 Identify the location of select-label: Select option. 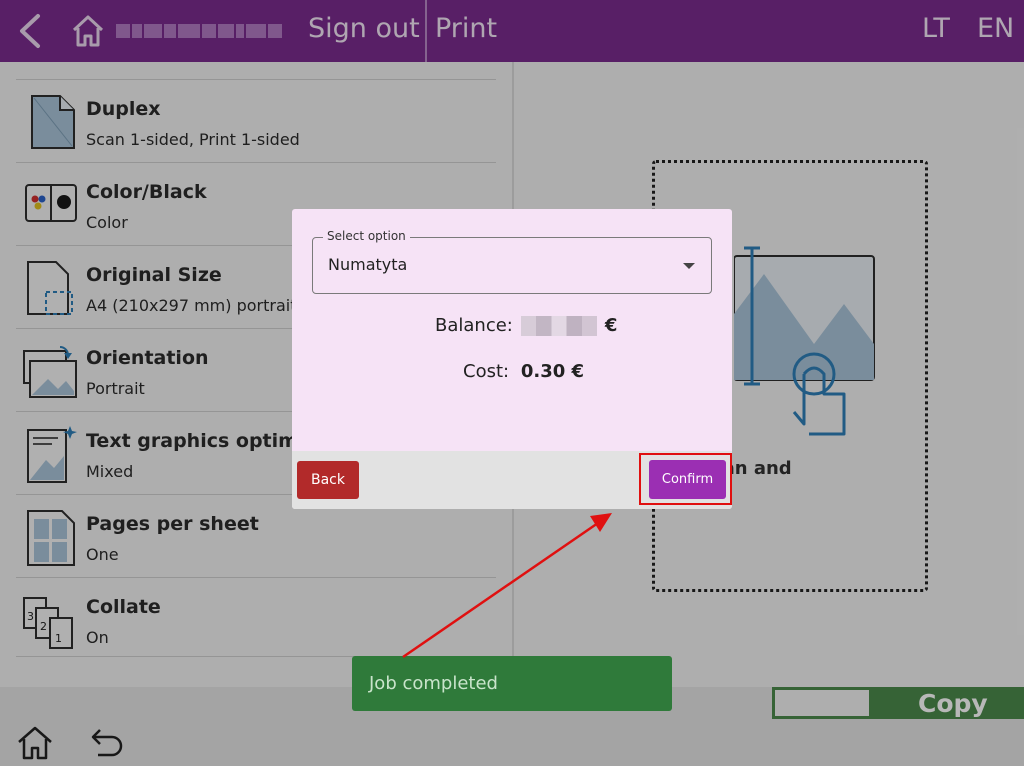
(366, 236).